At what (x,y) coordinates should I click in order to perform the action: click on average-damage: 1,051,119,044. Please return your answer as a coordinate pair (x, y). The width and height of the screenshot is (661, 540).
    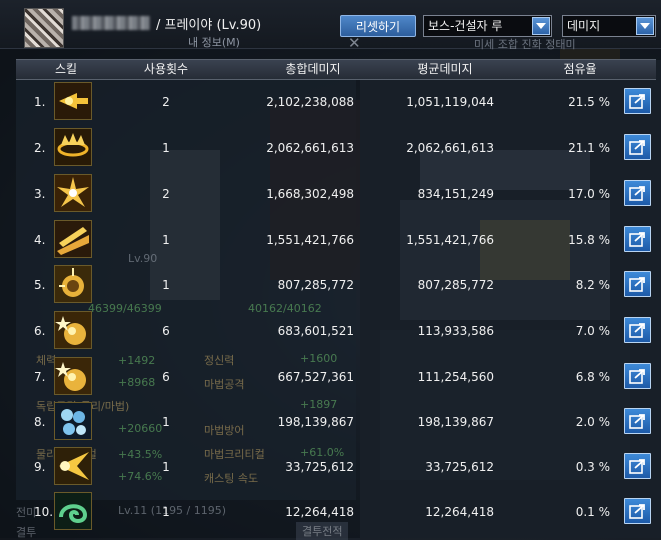
    Looking at the image, I should click on (450, 102).